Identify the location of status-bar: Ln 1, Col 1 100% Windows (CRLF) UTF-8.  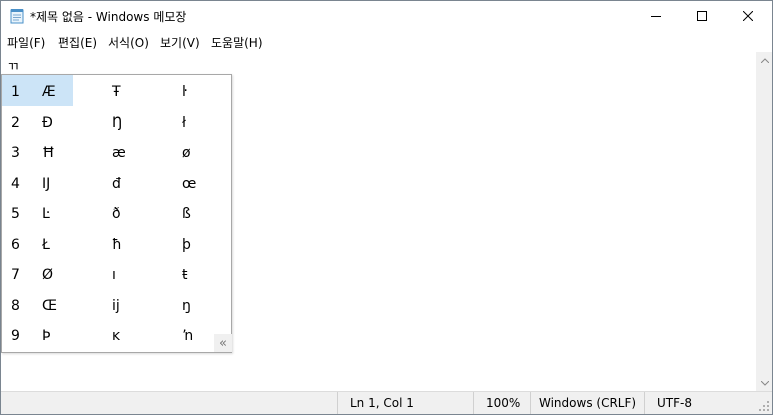
(386, 402).